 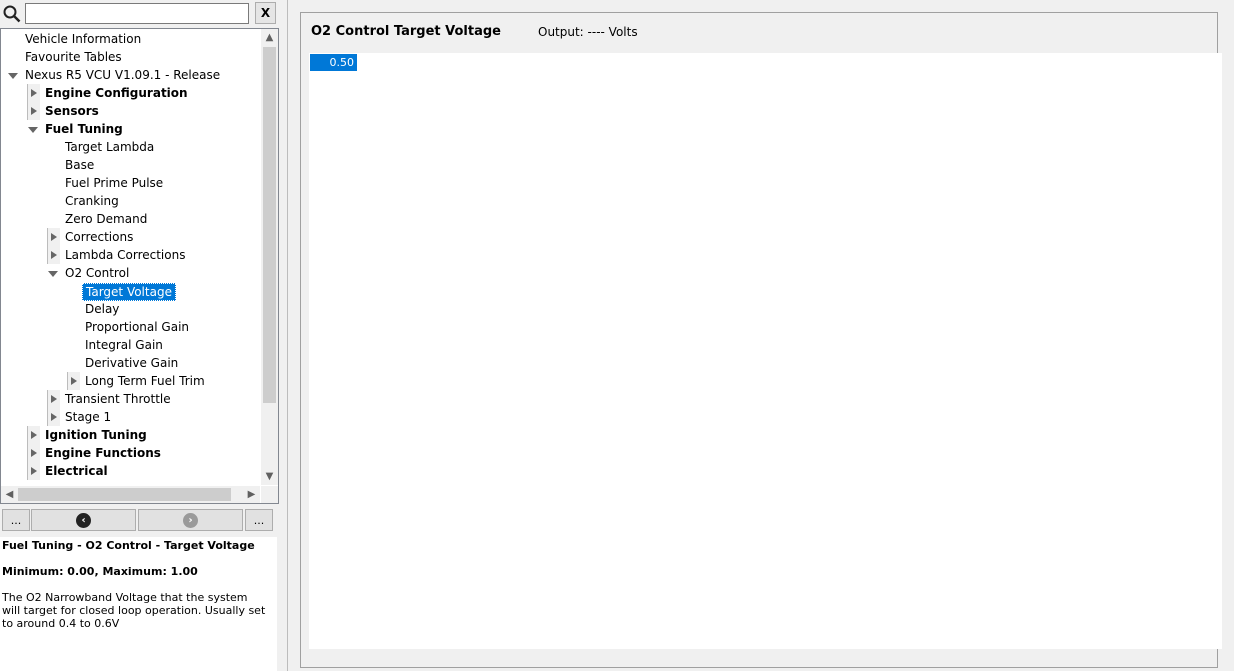 What do you see at coordinates (269, 494) in the screenshot?
I see `scrollbar-corner` at bounding box center [269, 494].